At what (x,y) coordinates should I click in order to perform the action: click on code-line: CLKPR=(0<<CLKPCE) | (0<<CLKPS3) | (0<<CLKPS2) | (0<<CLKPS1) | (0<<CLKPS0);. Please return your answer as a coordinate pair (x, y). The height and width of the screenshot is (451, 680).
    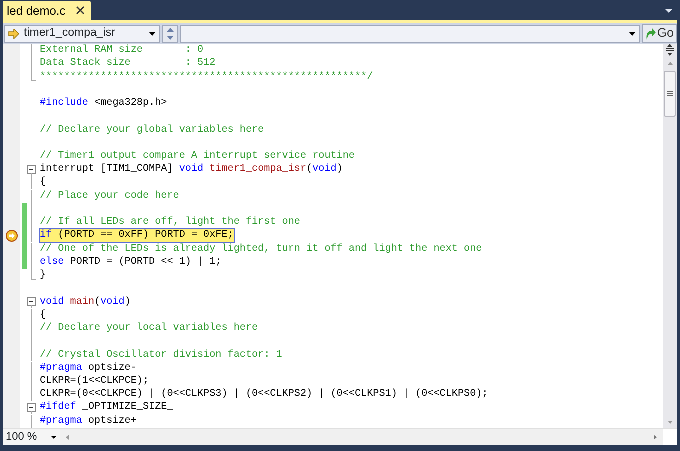
    Looking at the image, I should click on (264, 395).